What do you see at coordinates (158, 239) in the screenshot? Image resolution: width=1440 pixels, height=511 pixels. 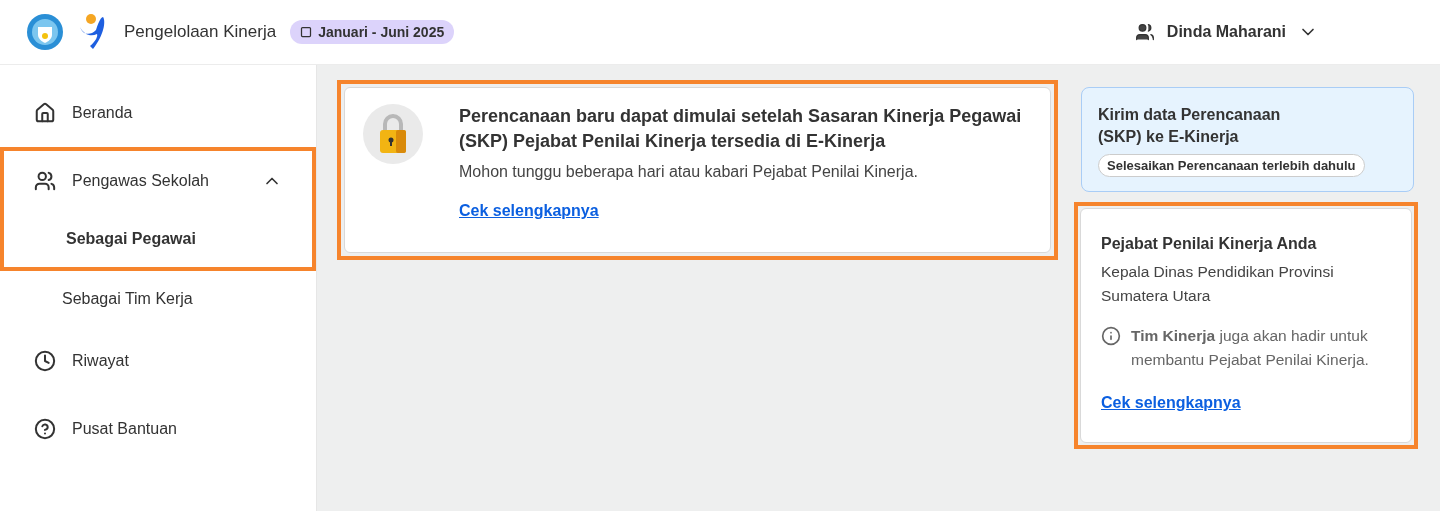 I see `sidebar-subitem: Sebagai Pegawai` at bounding box center [158, 239].